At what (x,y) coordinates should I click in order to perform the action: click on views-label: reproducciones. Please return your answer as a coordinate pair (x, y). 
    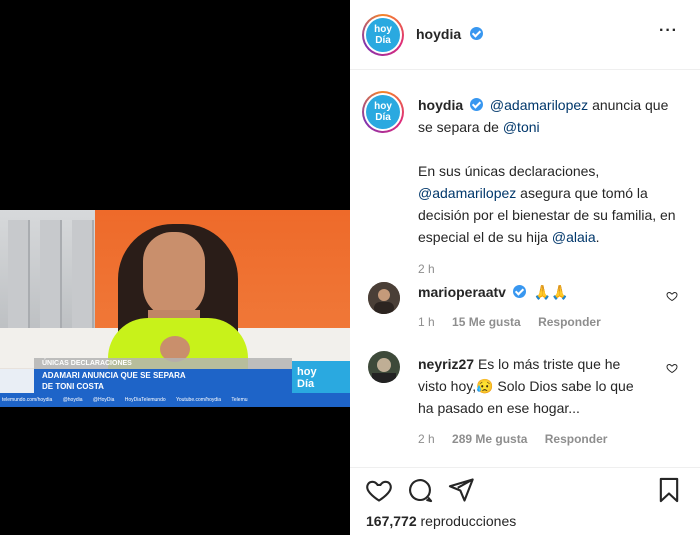
    Looking at the image, I should click on (468, 521).